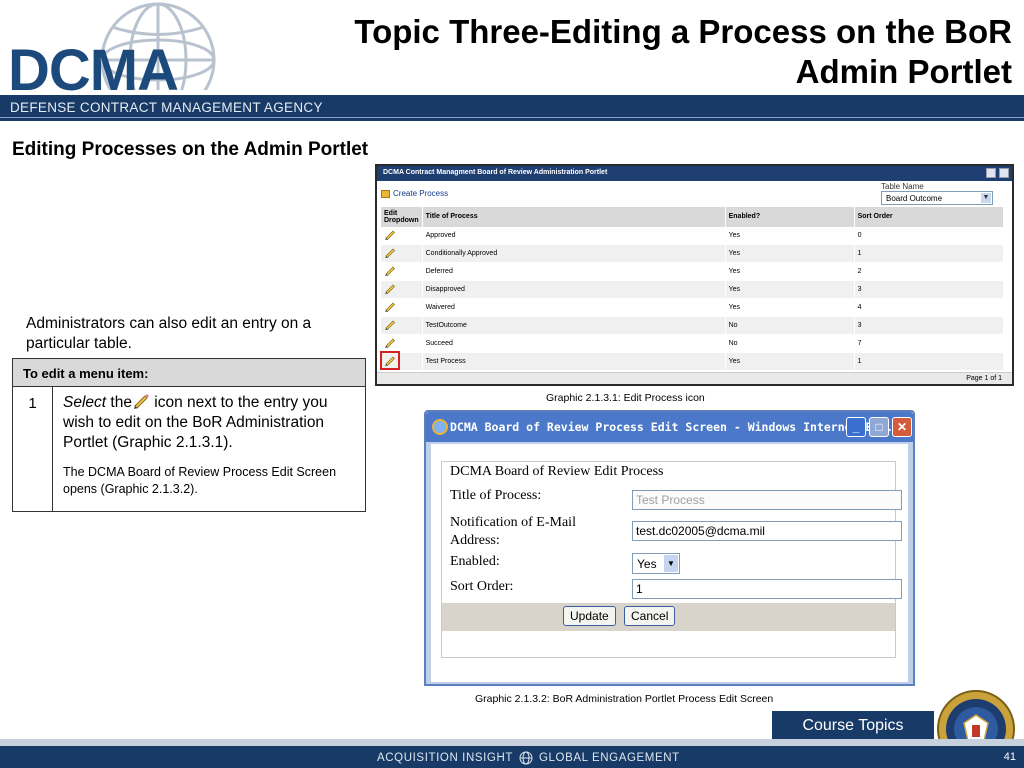  I want to click on create-process-label: Create Process, so click(421, 193).